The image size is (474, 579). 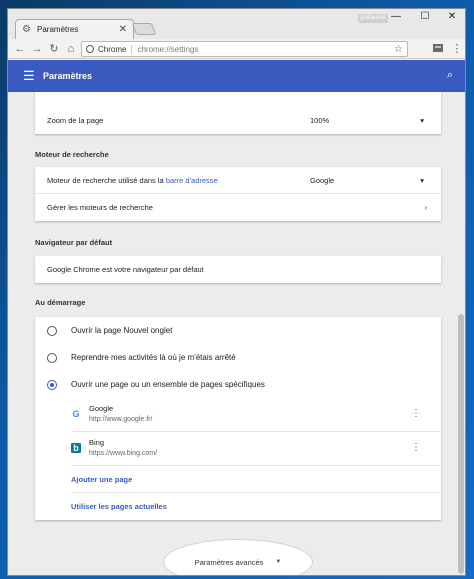 I want to click on settings-header: ☰ Paramètres ⌕, so click(x=236, y=76).